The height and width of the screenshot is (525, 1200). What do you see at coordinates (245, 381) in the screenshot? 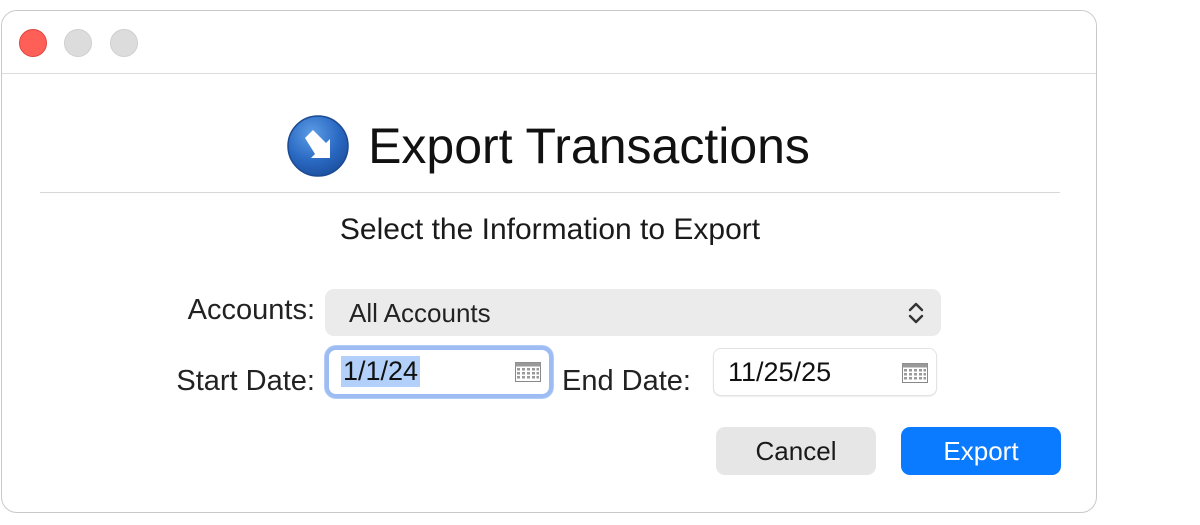
I see `start-date-label: Start Date:` at bounding box center [245, 381].